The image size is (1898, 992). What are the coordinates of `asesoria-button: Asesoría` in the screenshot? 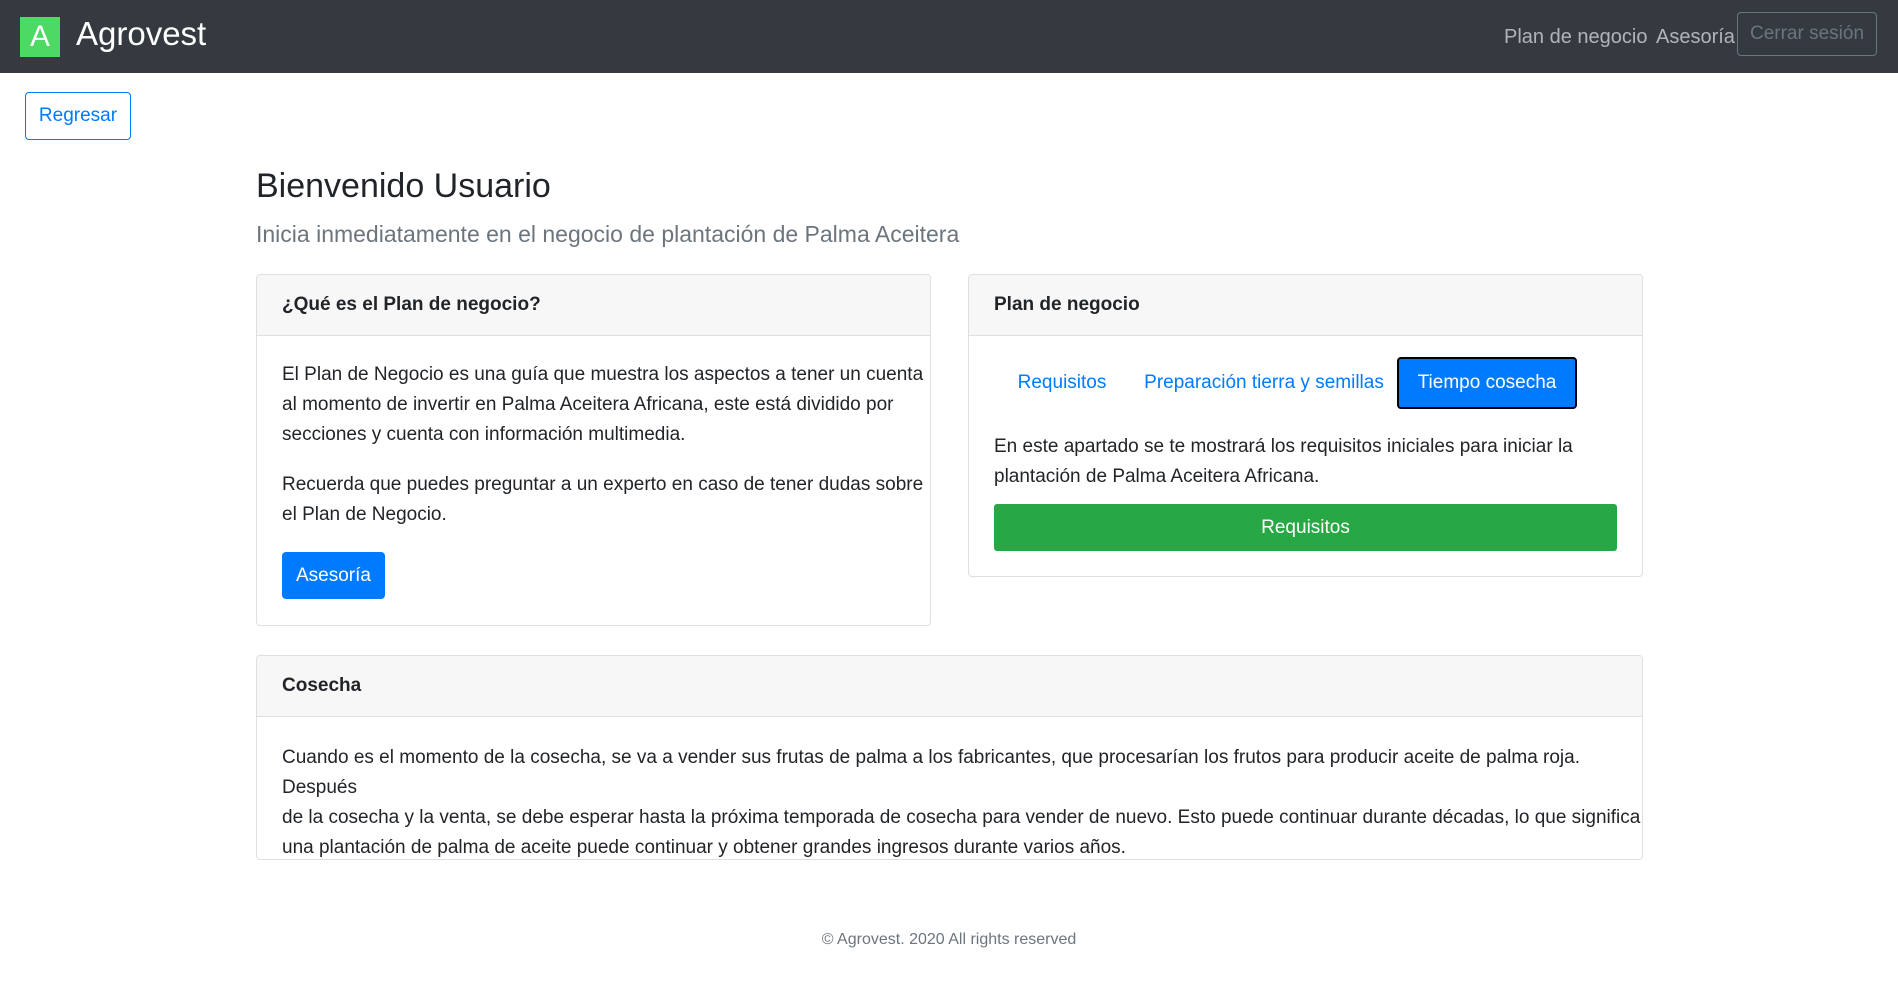 It's located at (333, 575).